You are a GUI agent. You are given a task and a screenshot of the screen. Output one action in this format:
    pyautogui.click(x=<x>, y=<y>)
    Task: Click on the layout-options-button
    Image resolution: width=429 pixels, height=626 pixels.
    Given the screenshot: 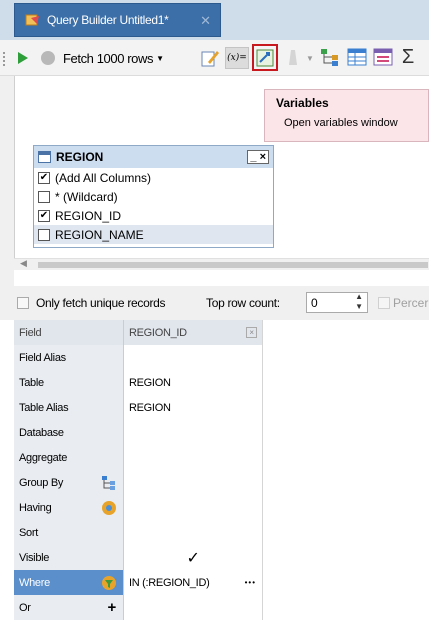 What is the action you would take?
    pyautogui.click(x=383, y=57)
    